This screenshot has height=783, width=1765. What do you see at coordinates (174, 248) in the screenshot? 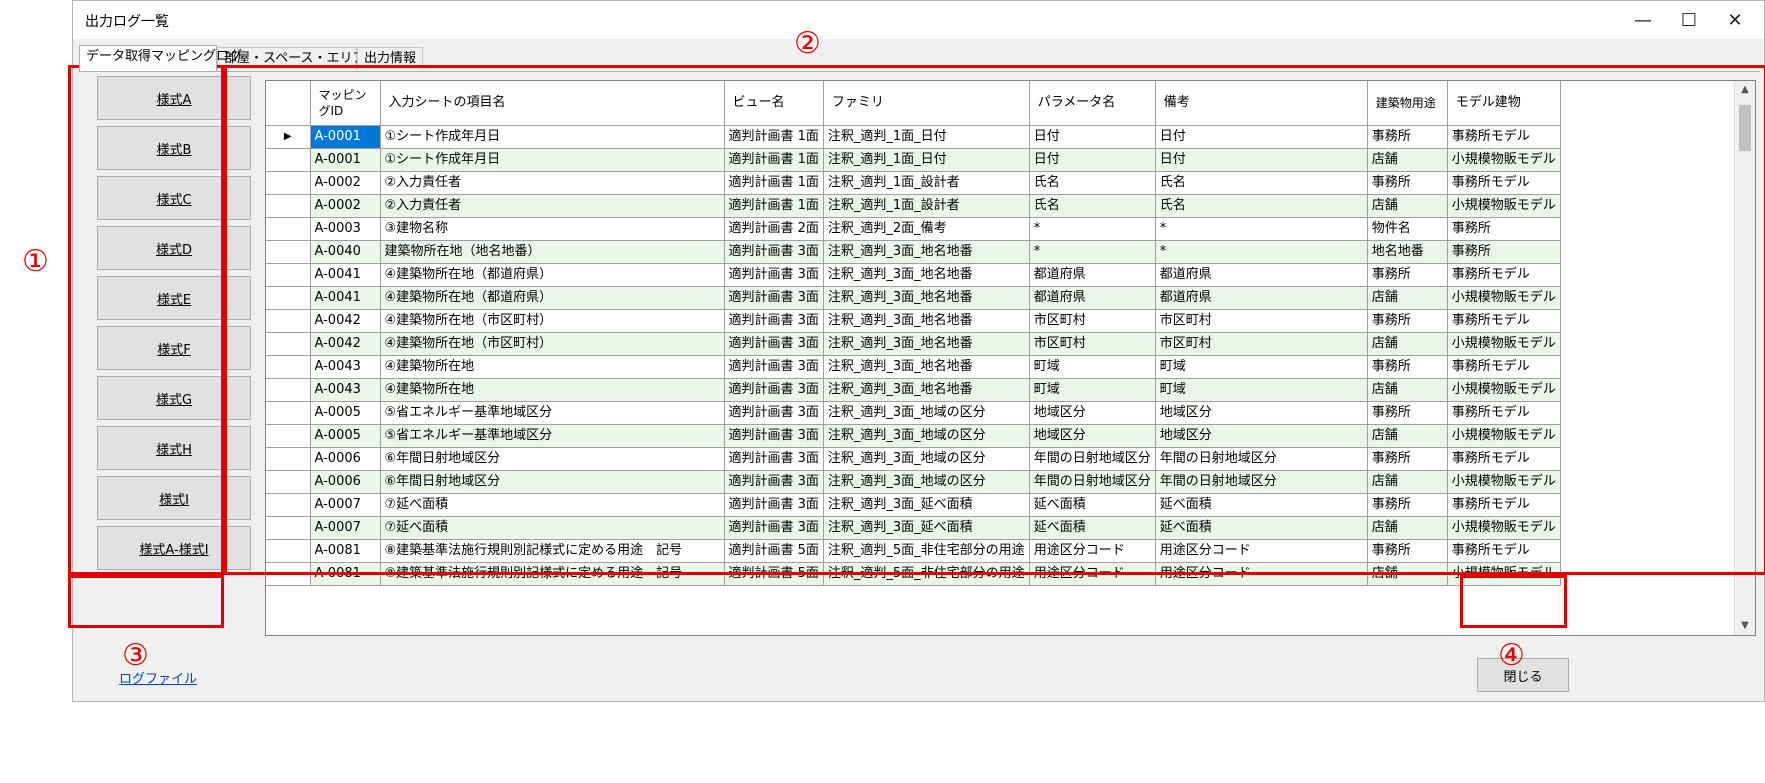
I see `form-button-4: 様式D` at bounding box center [174, 248].